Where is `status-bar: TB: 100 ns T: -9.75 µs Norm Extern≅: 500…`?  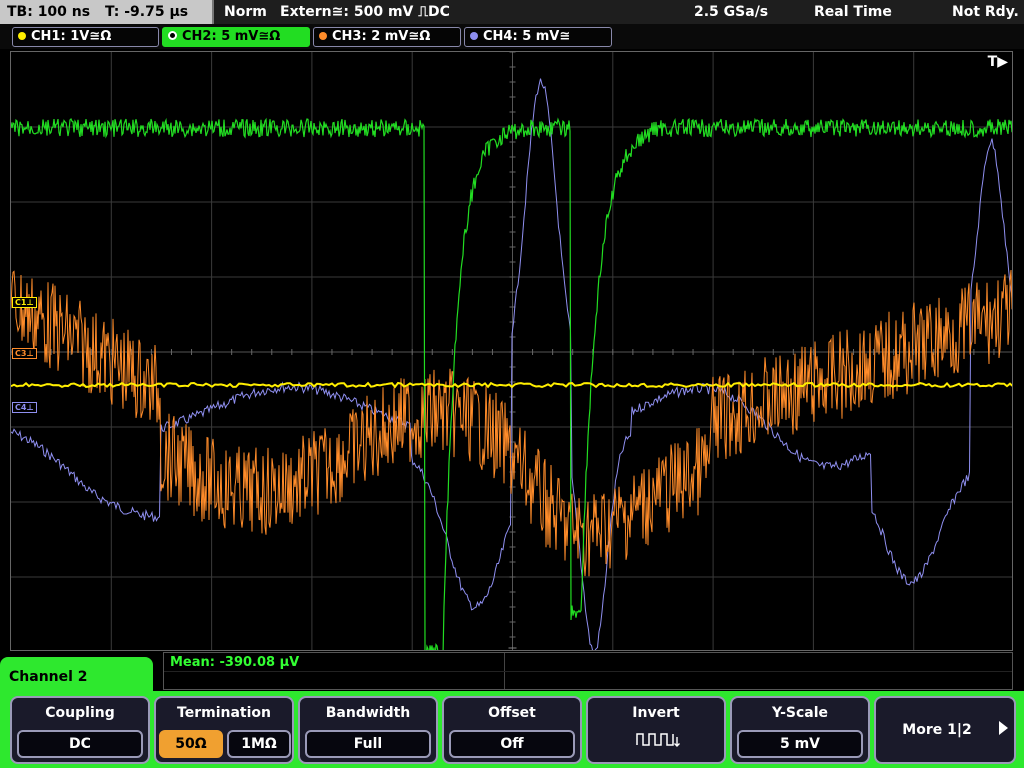
status-bar: TB: 100 ns T: -9.75 µs Norm Extern≅: 500… is located at coordinates (512, 12).